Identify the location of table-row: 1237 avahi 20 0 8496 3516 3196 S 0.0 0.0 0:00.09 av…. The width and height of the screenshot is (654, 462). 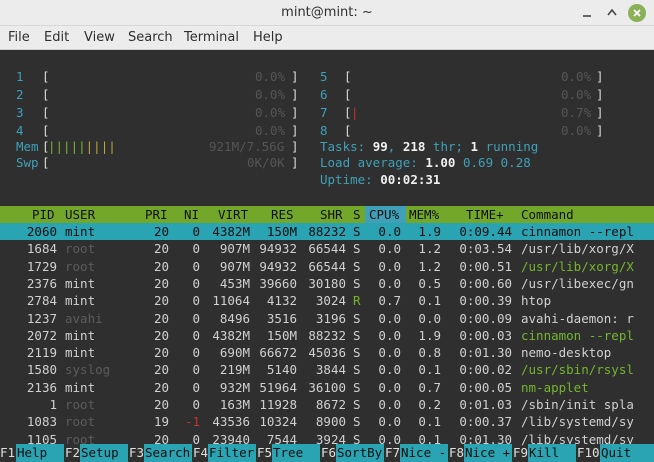
(327, 318).